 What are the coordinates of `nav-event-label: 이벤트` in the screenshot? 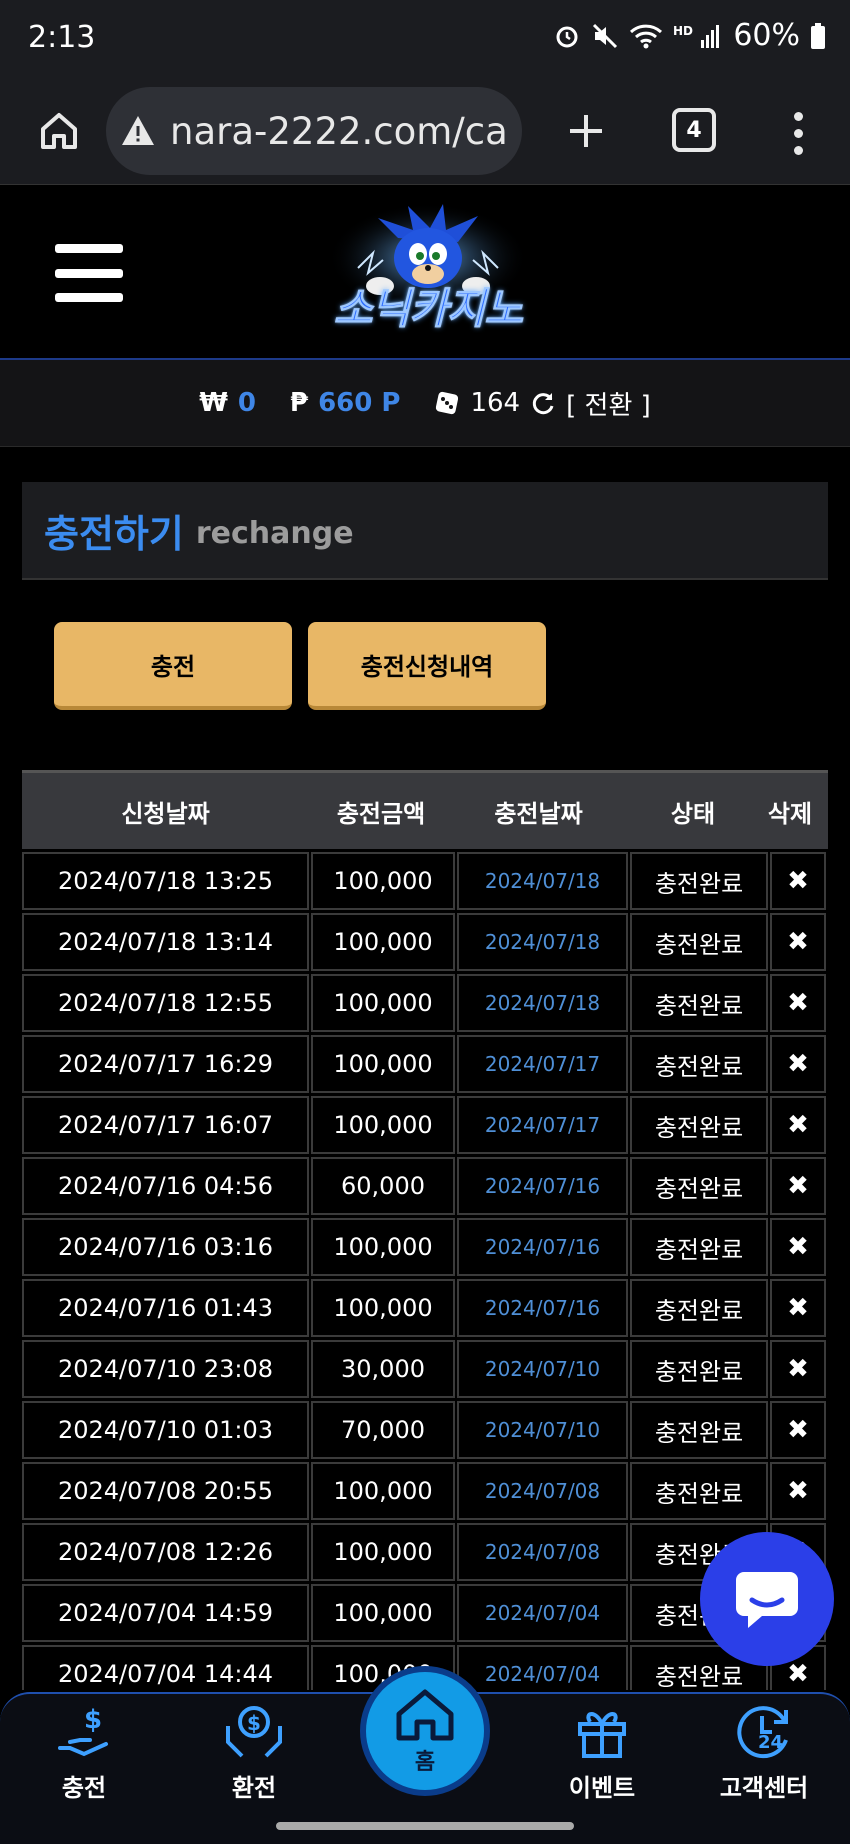 It's located at (602, 1788).